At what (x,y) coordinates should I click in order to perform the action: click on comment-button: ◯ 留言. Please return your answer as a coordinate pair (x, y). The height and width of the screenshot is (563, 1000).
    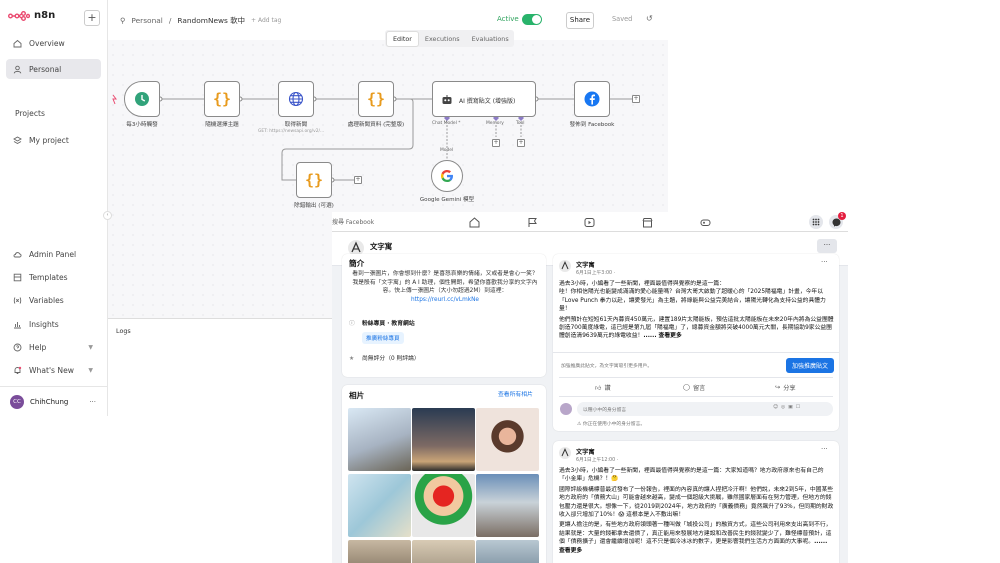
    Looking at the image, I should click on (694, 387).